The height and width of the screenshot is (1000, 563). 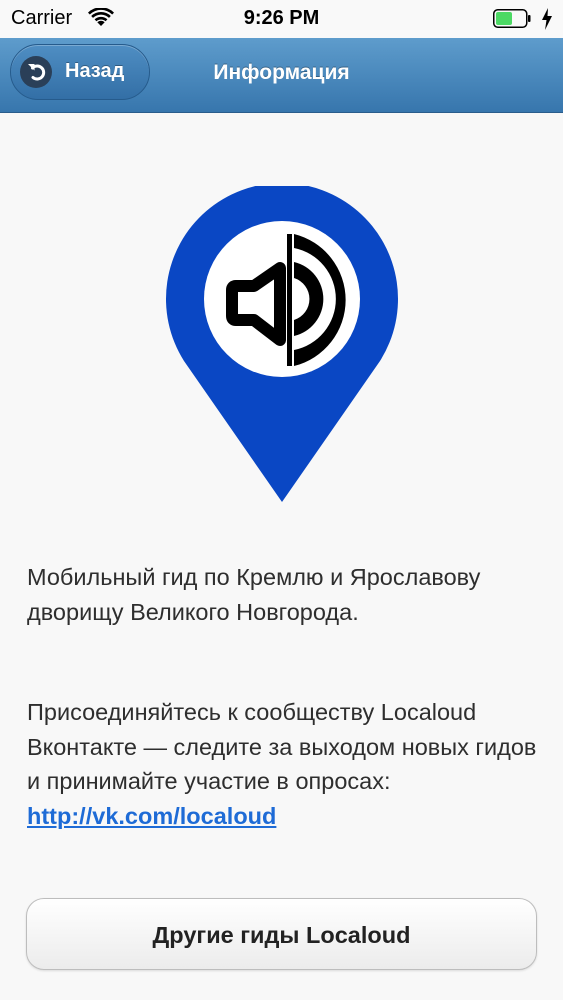 I want to click on vk-community-link: http://vk.com/localoud, so click(x=151, y=816).